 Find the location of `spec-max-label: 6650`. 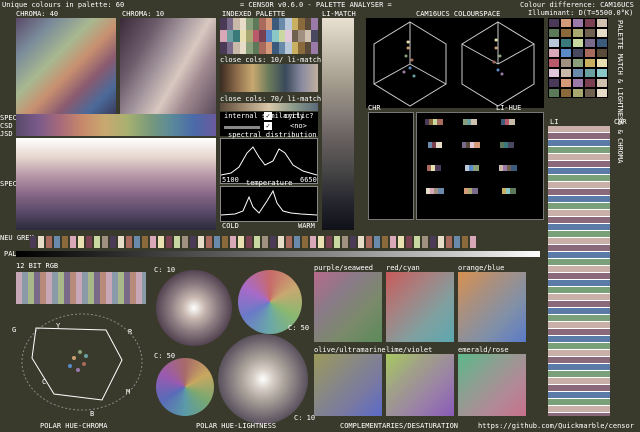

spec-max-label: 6650 is located at coordinates (308, 180).